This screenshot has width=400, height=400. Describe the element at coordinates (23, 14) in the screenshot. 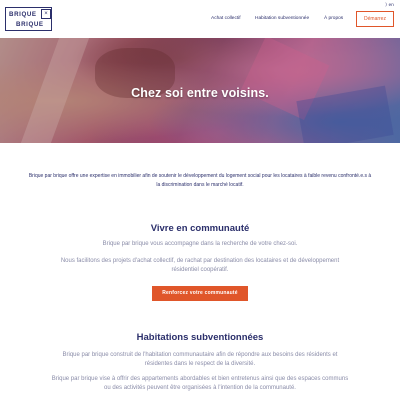

I see `logo-word-top: BRIQUE` at that location.